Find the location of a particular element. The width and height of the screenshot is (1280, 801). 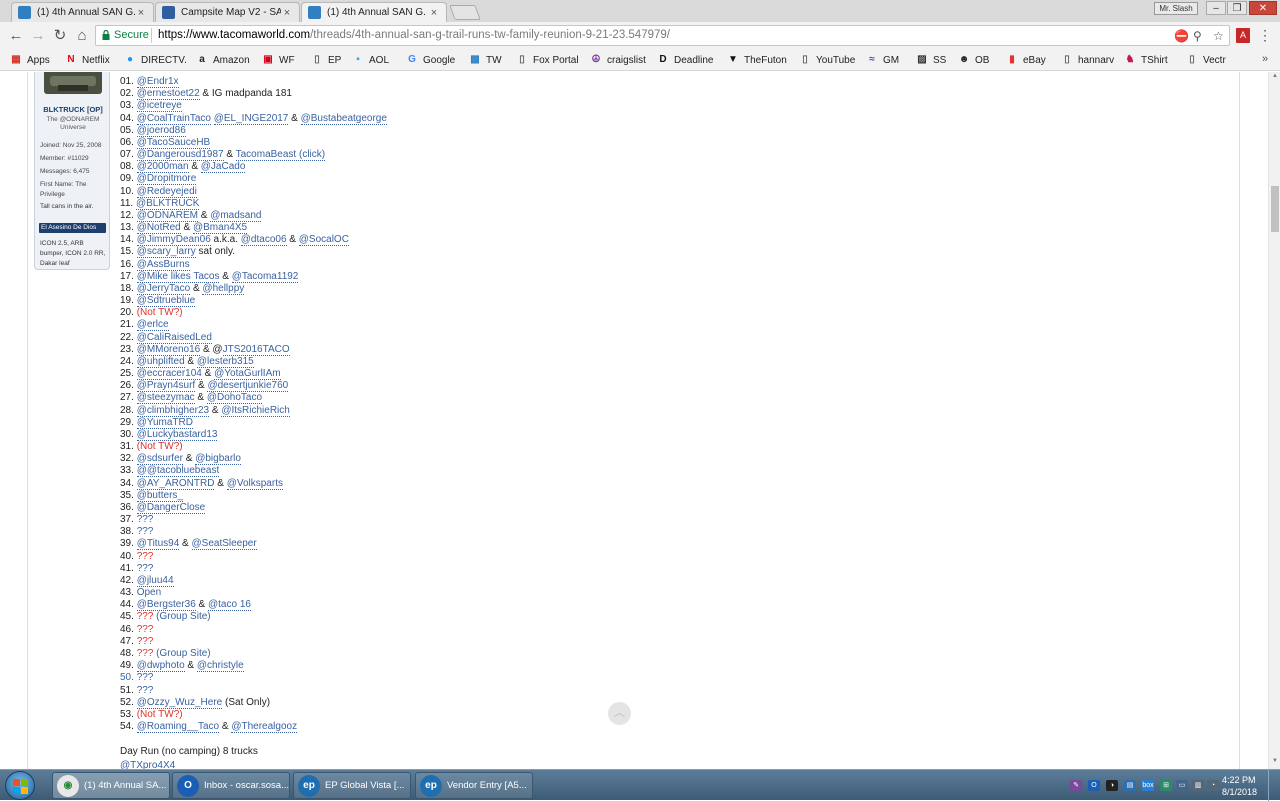

user-mention-link: @TacoSauceHB is located at coordinates (173, 142).